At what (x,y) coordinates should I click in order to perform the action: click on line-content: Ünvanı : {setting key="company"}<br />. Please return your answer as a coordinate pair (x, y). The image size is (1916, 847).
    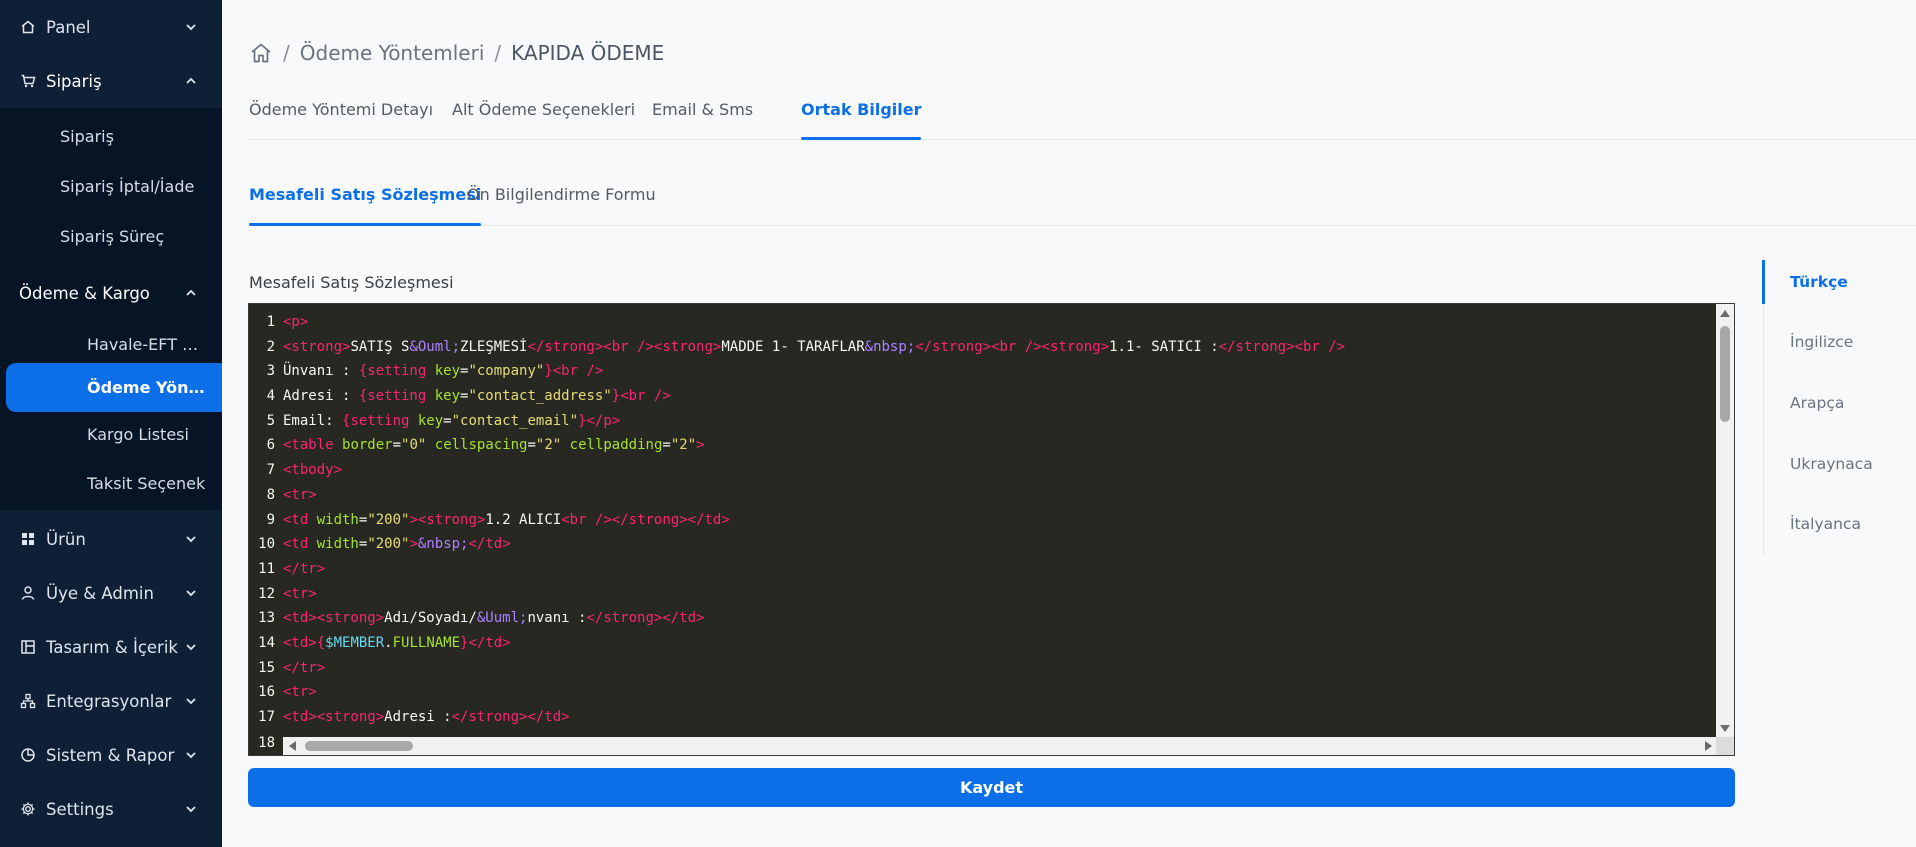
    Looking at the image, I should click on (1000, 371).